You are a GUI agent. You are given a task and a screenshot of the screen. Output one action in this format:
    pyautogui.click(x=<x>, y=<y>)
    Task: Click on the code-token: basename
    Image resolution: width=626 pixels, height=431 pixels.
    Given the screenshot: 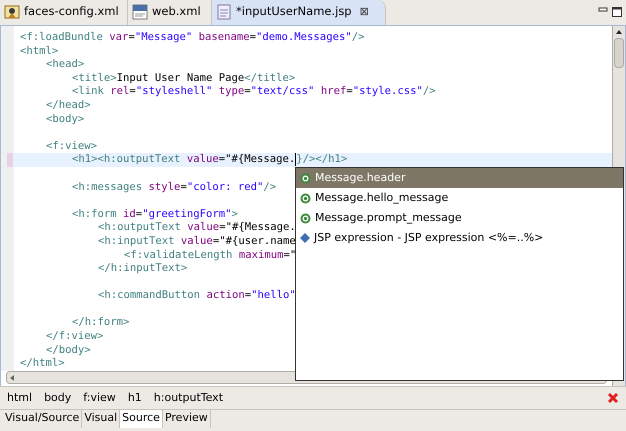 What is the action you would take?
    pyautogui.click(x=224, y=38)
    